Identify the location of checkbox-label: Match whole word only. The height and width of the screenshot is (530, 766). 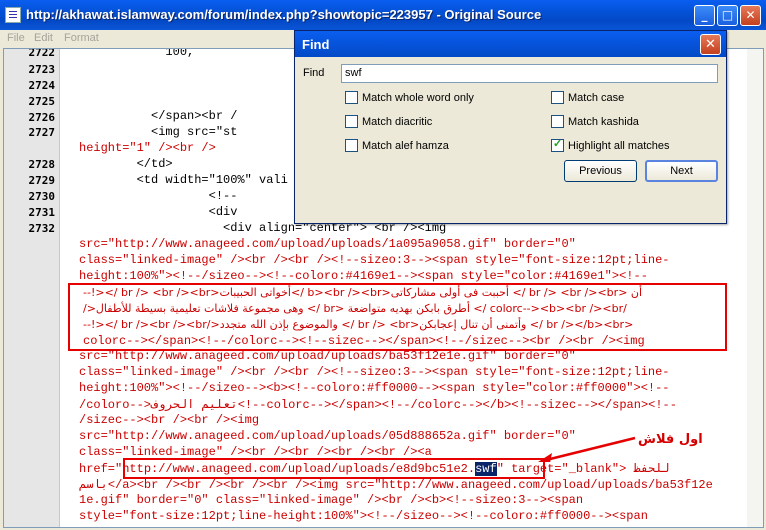
(418, 98).